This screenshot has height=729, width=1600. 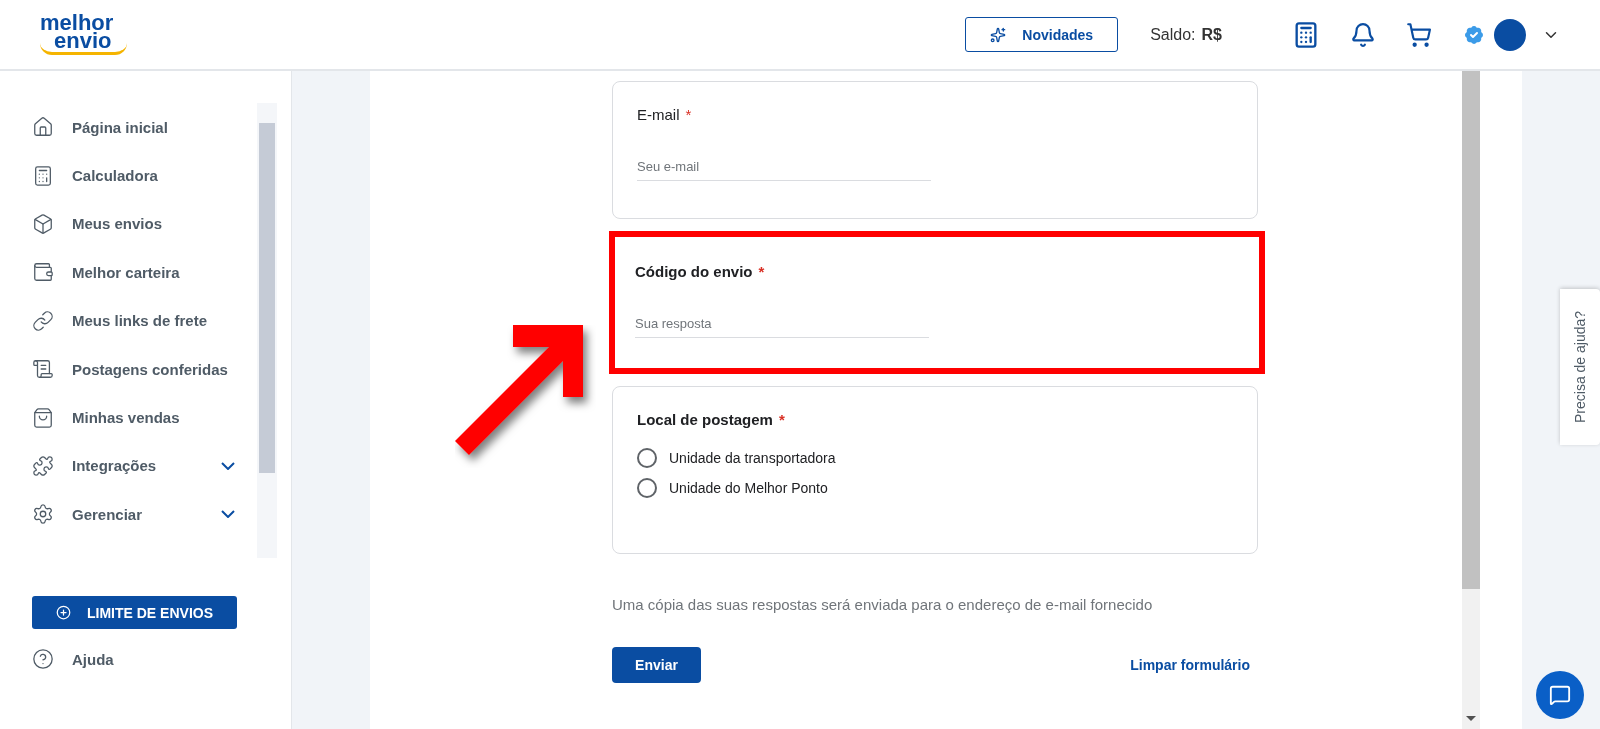 What do you see at coordinates (1211, 34) in the screenshot?
I see `balance-value: R$` at bounding box center [1211, 34].